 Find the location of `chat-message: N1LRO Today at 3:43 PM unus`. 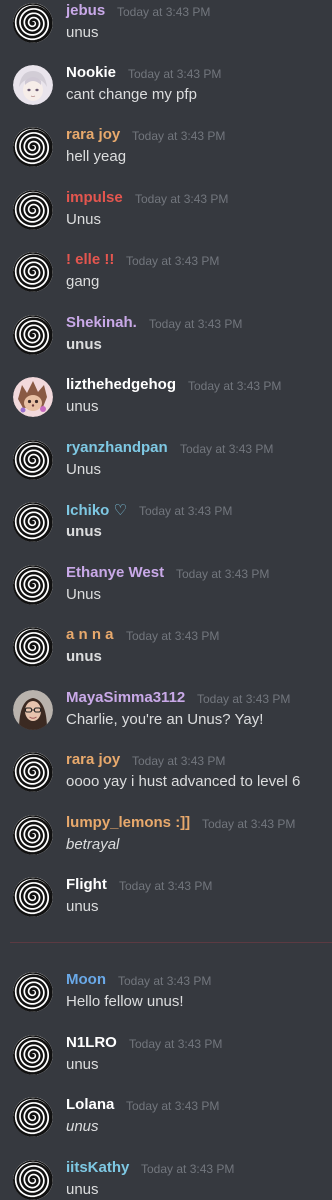

chat-message: N1LRO Today at 3:43 PM unus is located at coordinates (166, 1065).